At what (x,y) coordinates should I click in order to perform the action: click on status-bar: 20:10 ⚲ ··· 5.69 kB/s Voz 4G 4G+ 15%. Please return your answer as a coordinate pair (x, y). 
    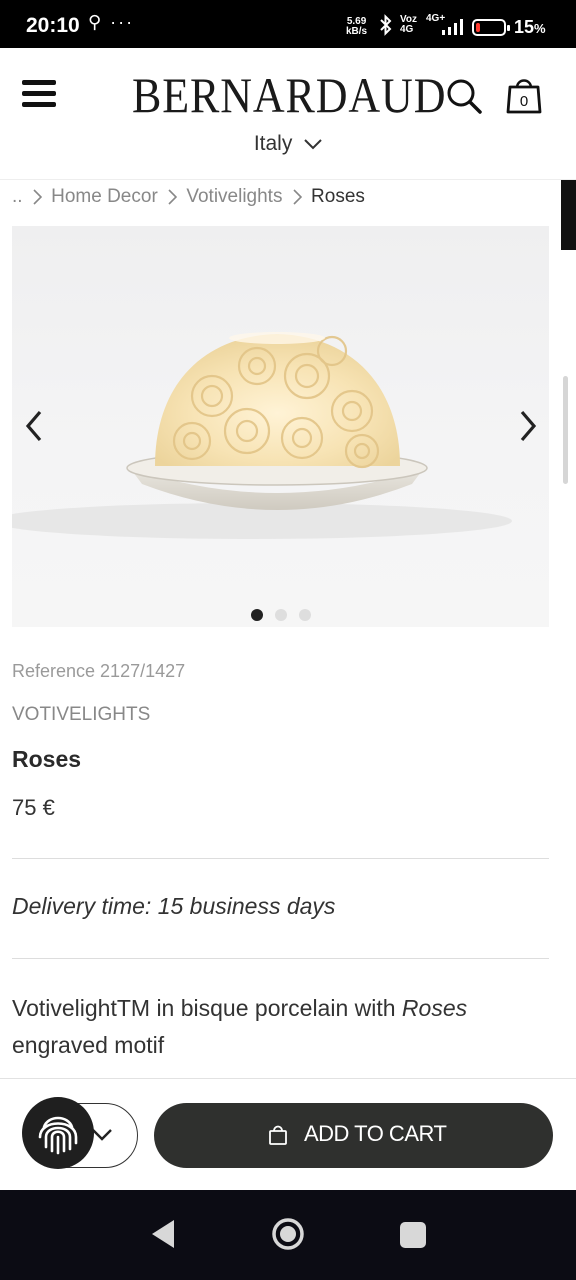
    Looking at the image, I should click on (288, 24).